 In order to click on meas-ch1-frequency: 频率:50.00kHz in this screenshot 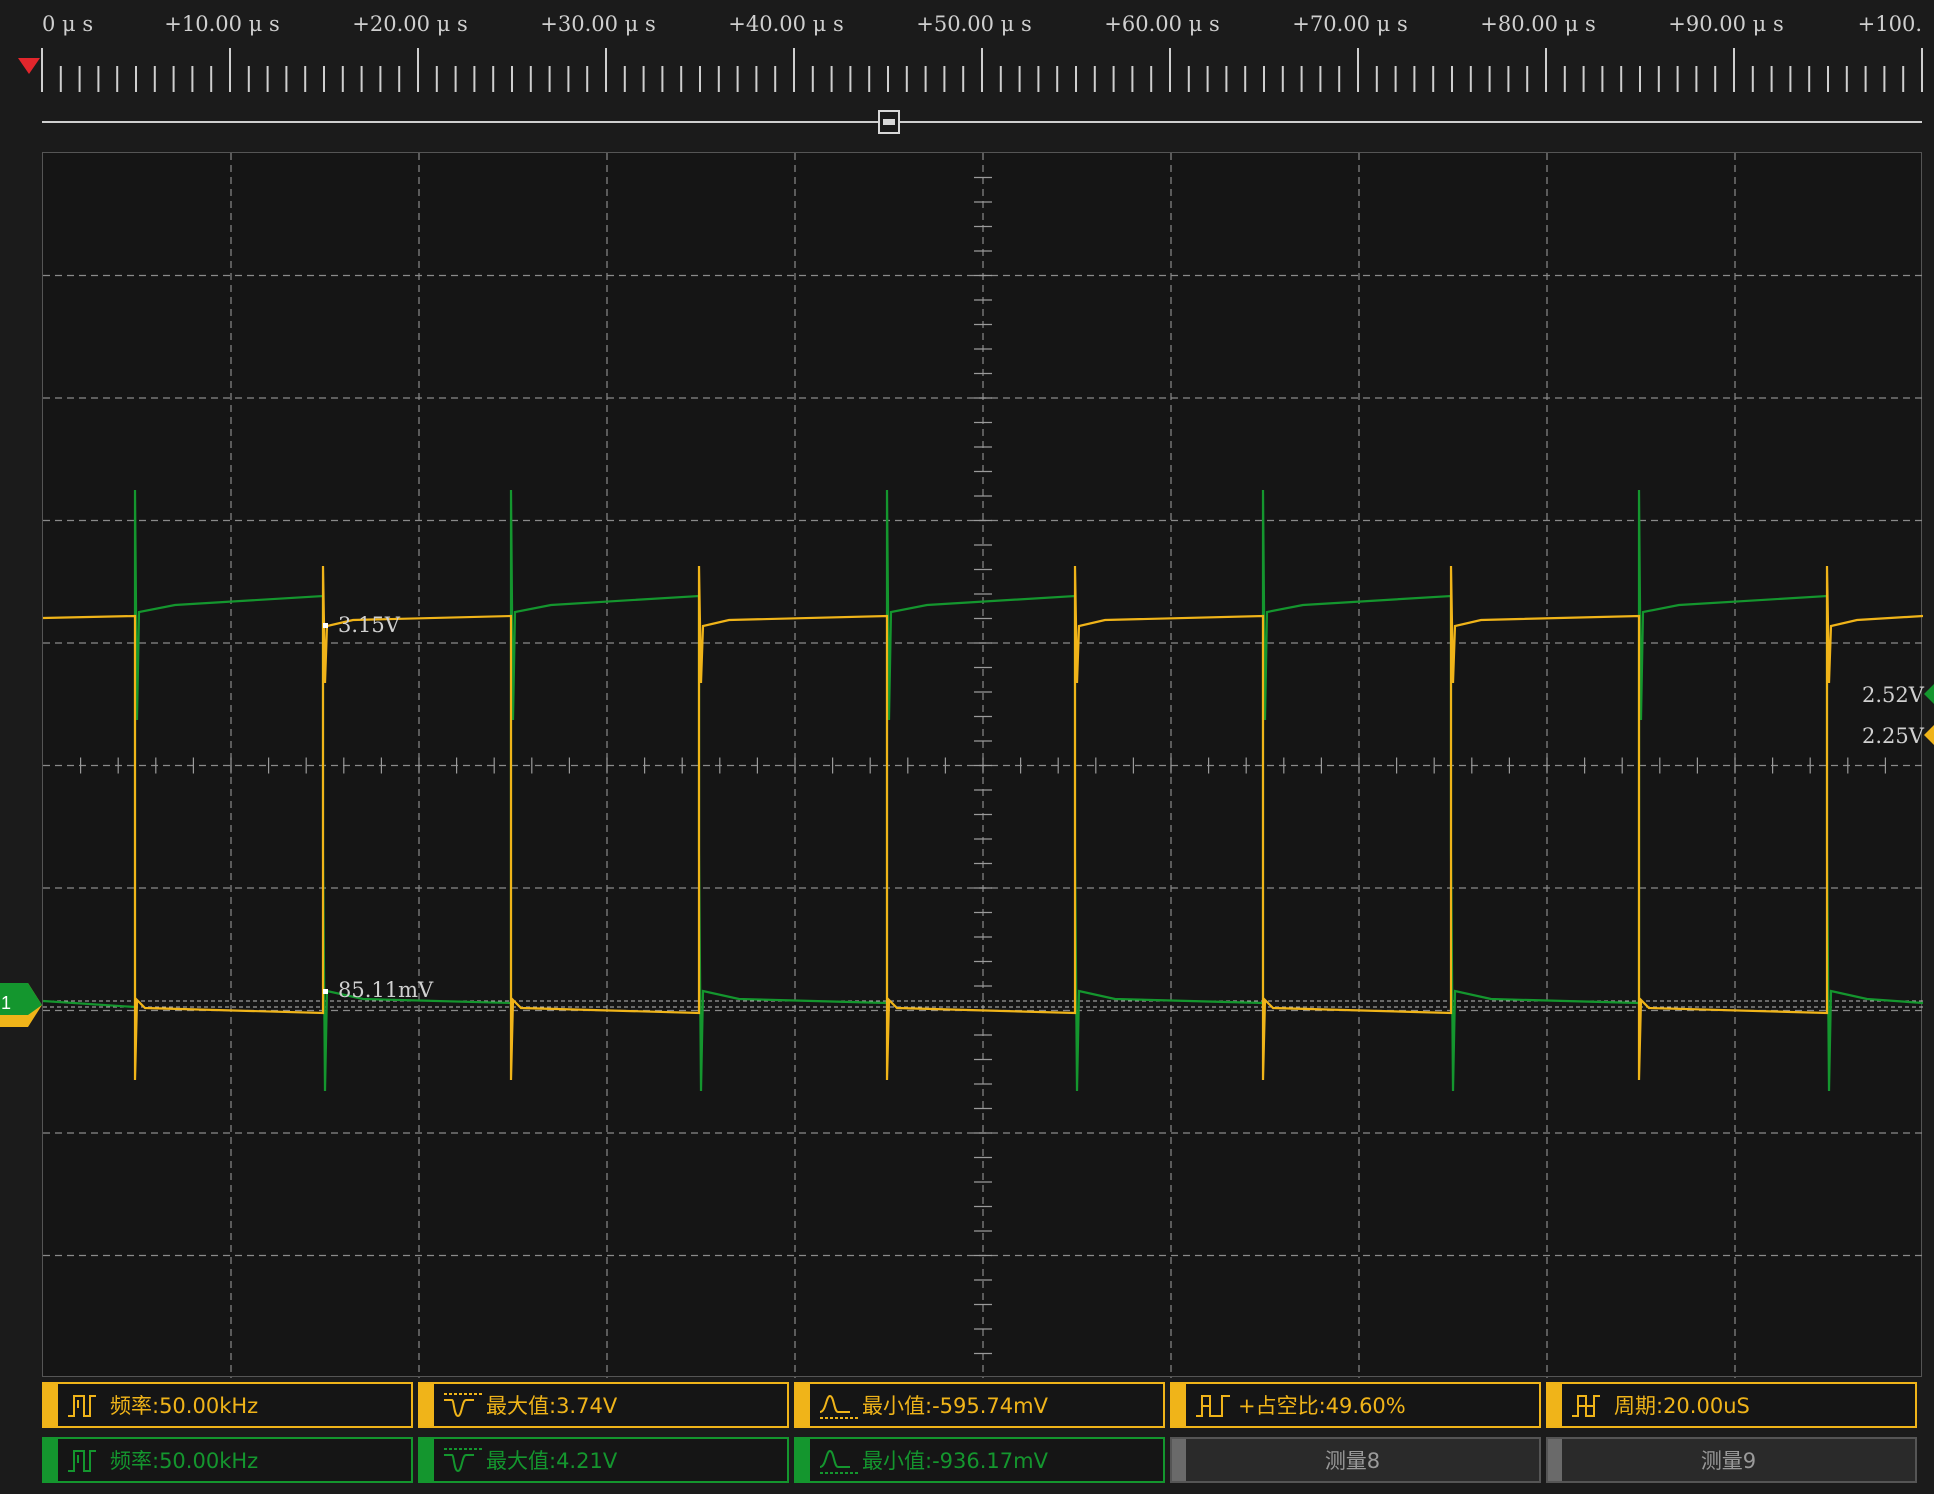, I will do `click(227, 1405)`.